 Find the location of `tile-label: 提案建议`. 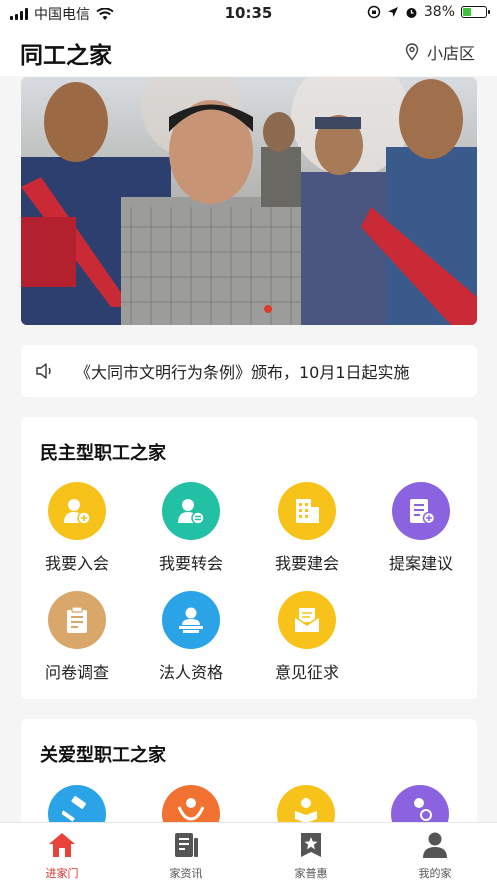

tile-label: 提案建议 is located at coordinates (420, 563).